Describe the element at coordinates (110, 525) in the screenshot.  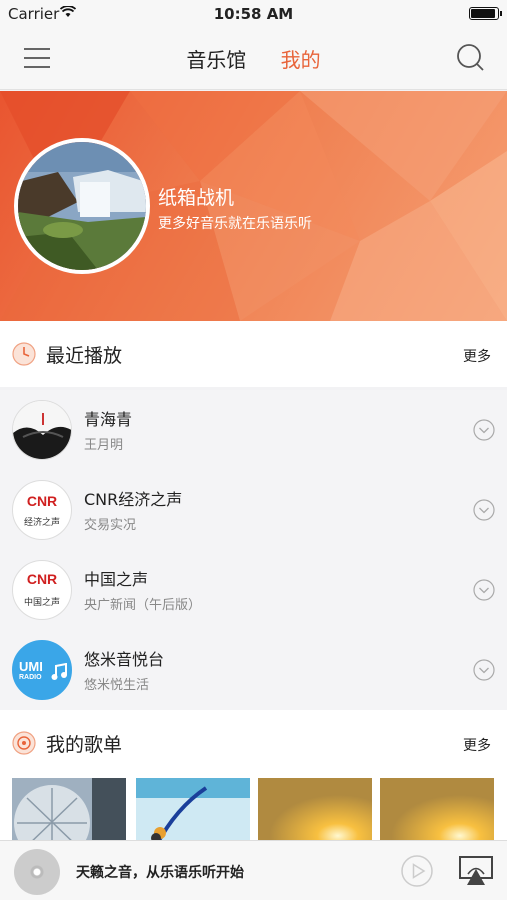
I see `item-subtitle: 交易实况` at that location.